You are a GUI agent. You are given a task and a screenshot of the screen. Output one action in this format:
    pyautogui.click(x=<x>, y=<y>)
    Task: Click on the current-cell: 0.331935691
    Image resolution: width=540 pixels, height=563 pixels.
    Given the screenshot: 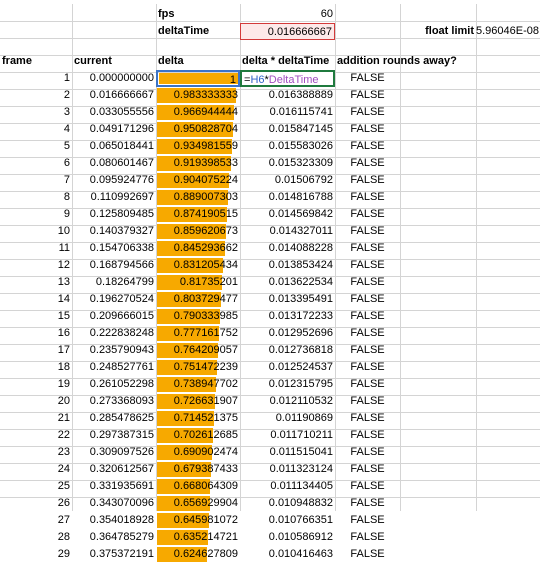 What is the action you would take?
    pyautogui.click(x=114, y=486)
    